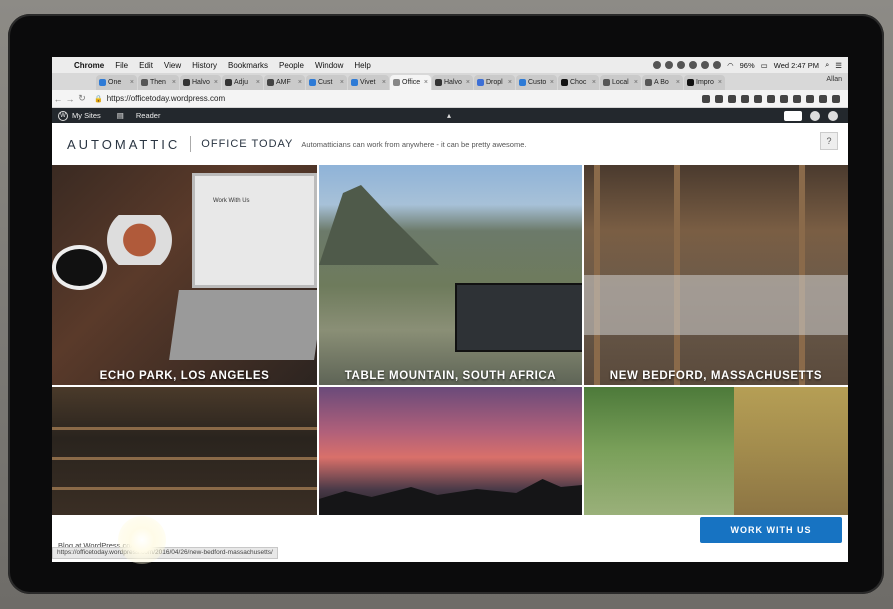  I want to click on wifi-icon: ◠, so click(730, 65).